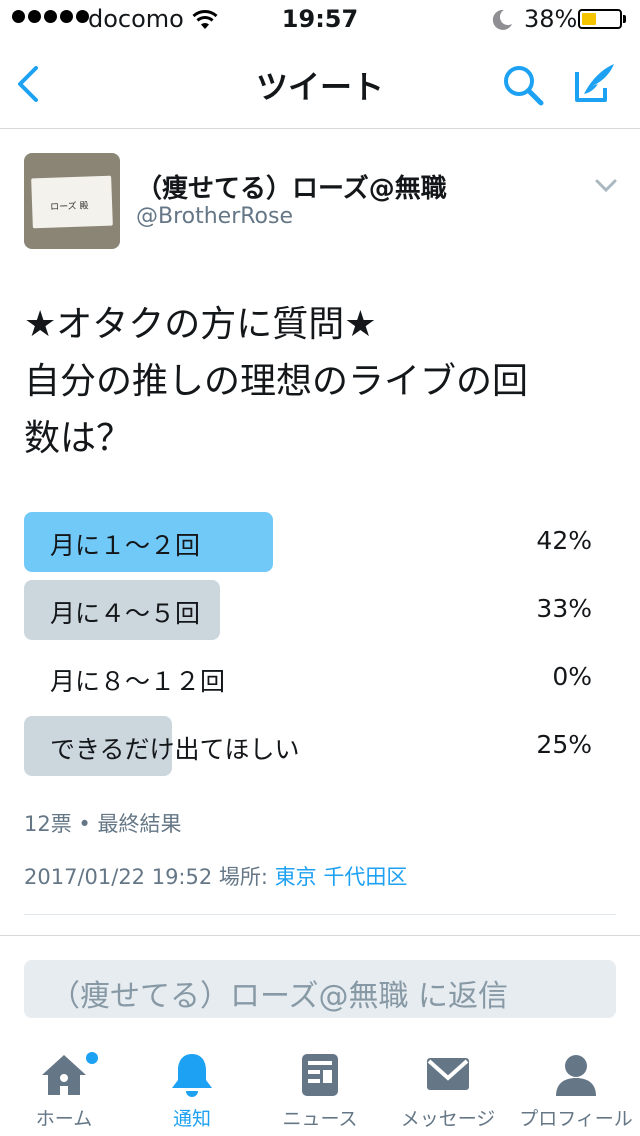  What do you see at coordinates (572, 676) in the screenshot?
I see `poll-option-percent: 0%` at bounding box center [572, 676].